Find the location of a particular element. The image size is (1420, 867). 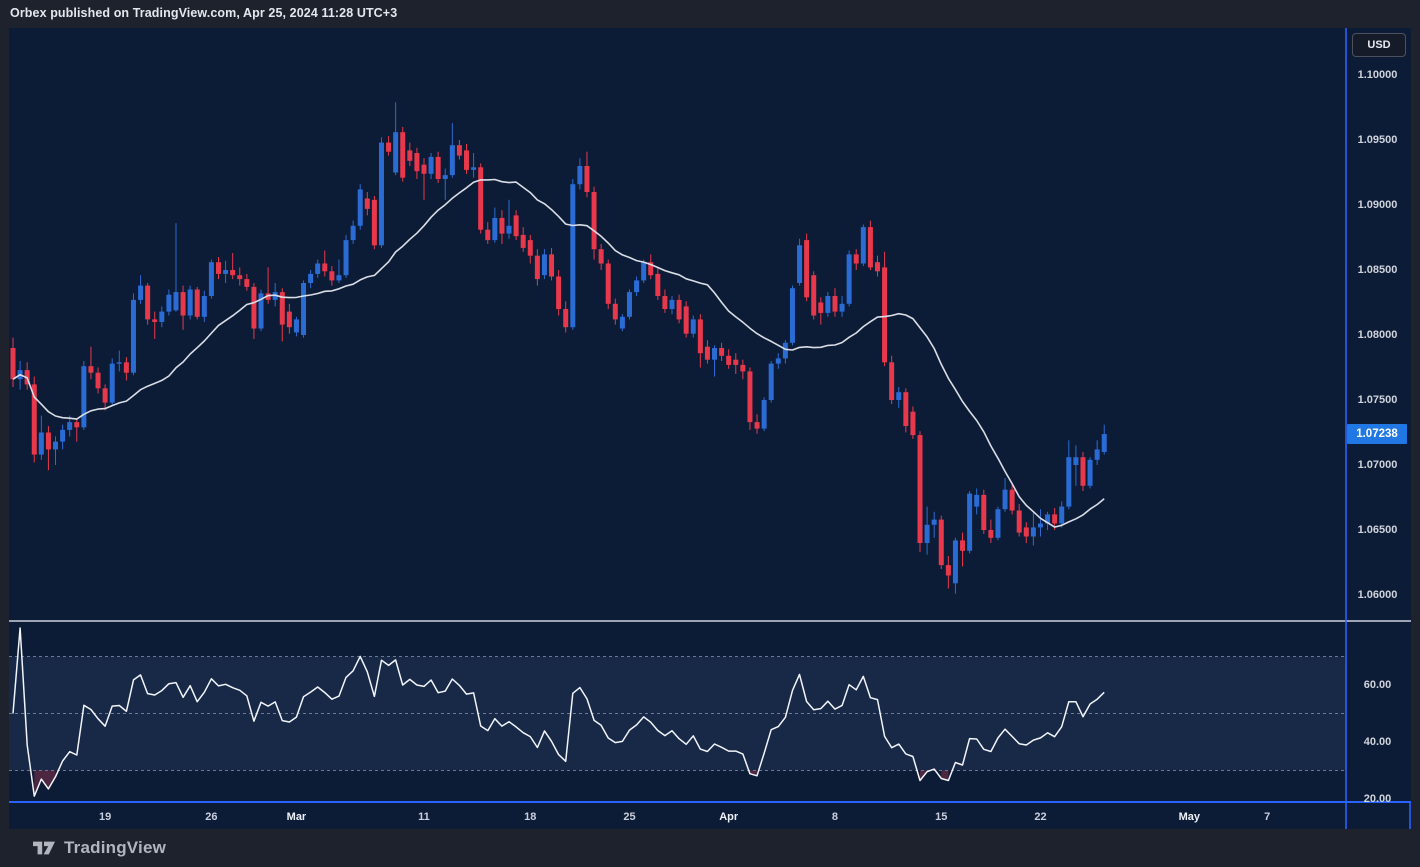

time-day-label: 22 is located at coordinates (1040, 817).